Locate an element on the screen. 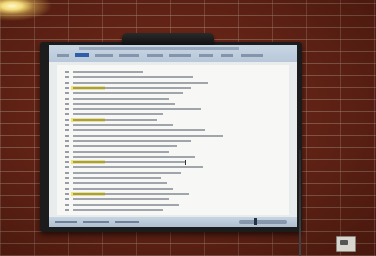 The image size is (376, 256). word-processor-ribbon is located at coordinates (173, 53).